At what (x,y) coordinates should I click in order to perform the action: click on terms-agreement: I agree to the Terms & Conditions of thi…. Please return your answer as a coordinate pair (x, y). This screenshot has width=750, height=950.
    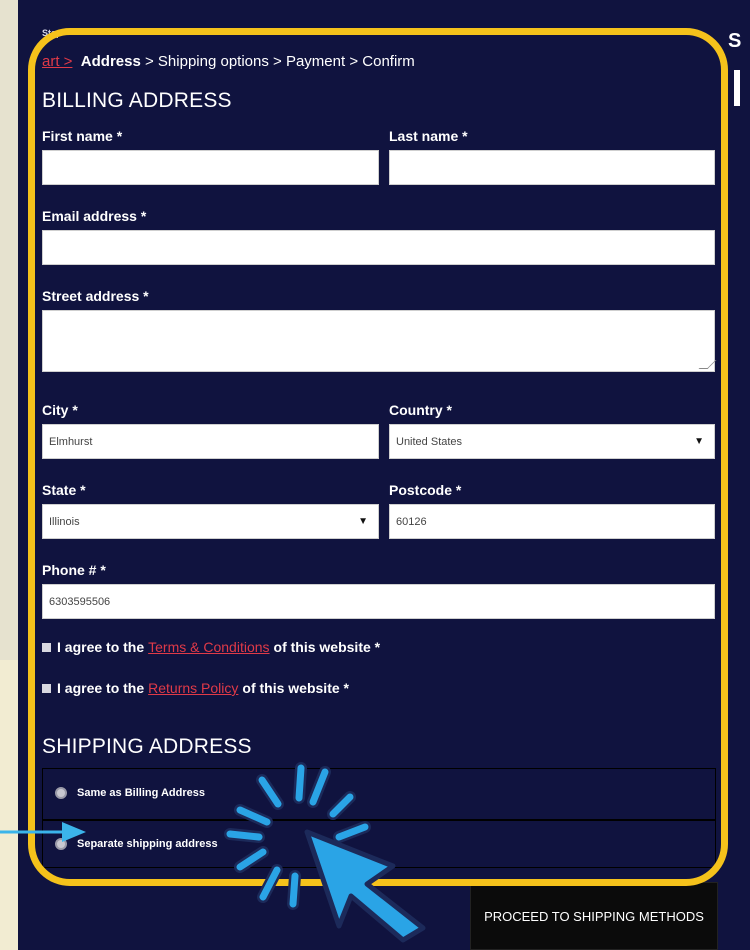
    Looking at the image, I should click on (211, 647).